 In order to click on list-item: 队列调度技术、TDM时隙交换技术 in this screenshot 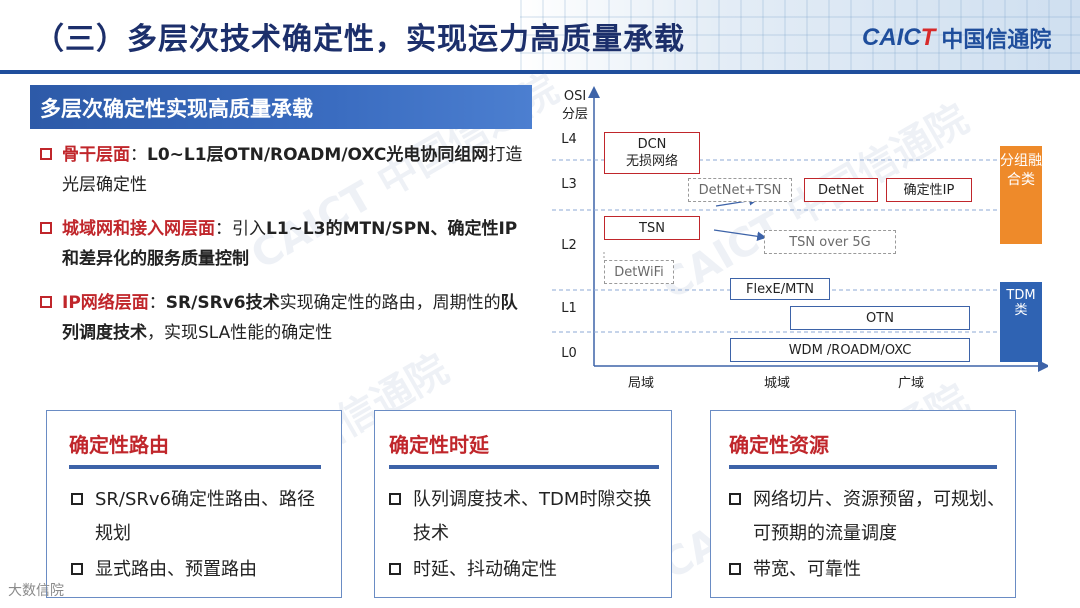, I will do `click(527, 517)`.